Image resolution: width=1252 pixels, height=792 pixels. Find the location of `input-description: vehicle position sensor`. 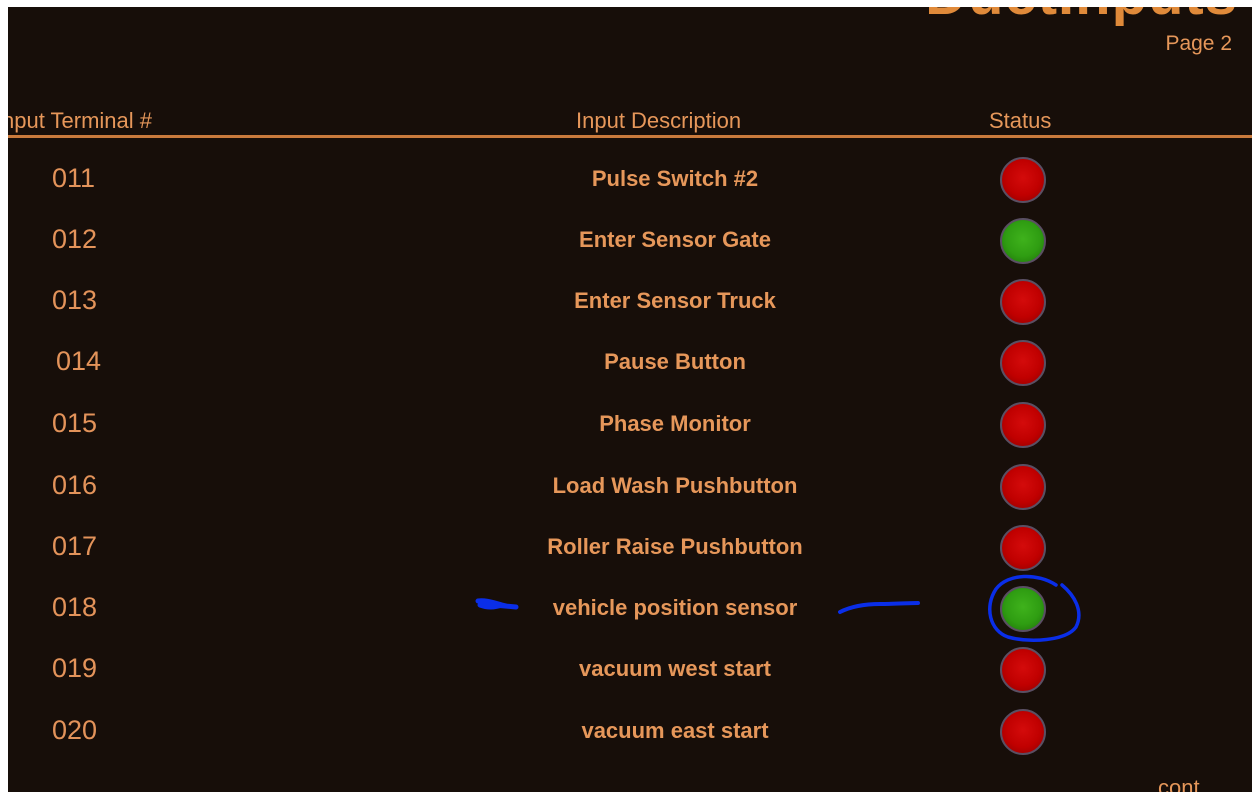

input-description: vehicle position sensor is located at coordinates (675, 607).